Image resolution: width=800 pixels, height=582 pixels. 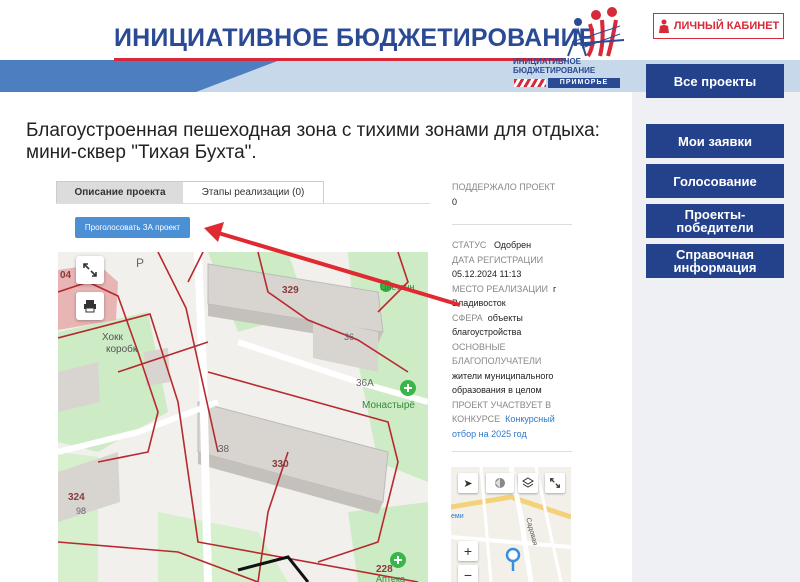 I want to click on status-label: СТАТУС, so click(x=469, y=245).